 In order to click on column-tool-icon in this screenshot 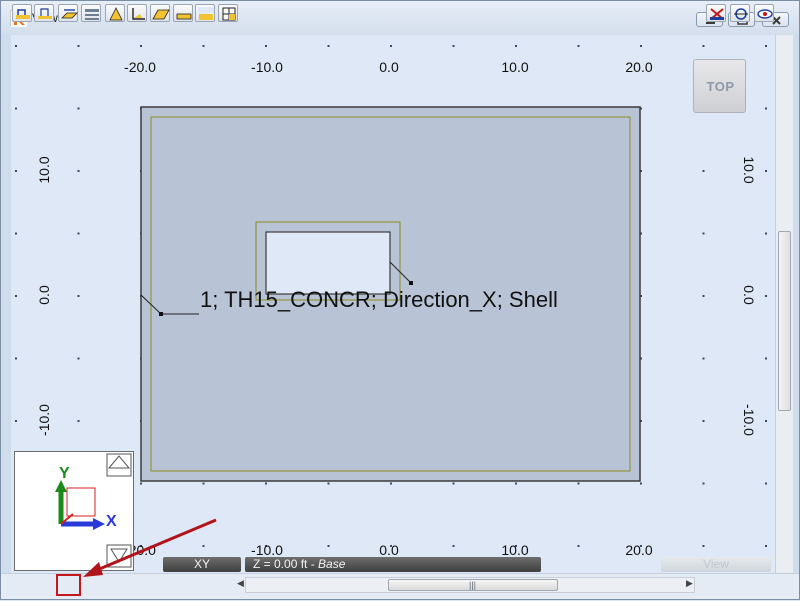, I will do `click(23, 14)`.